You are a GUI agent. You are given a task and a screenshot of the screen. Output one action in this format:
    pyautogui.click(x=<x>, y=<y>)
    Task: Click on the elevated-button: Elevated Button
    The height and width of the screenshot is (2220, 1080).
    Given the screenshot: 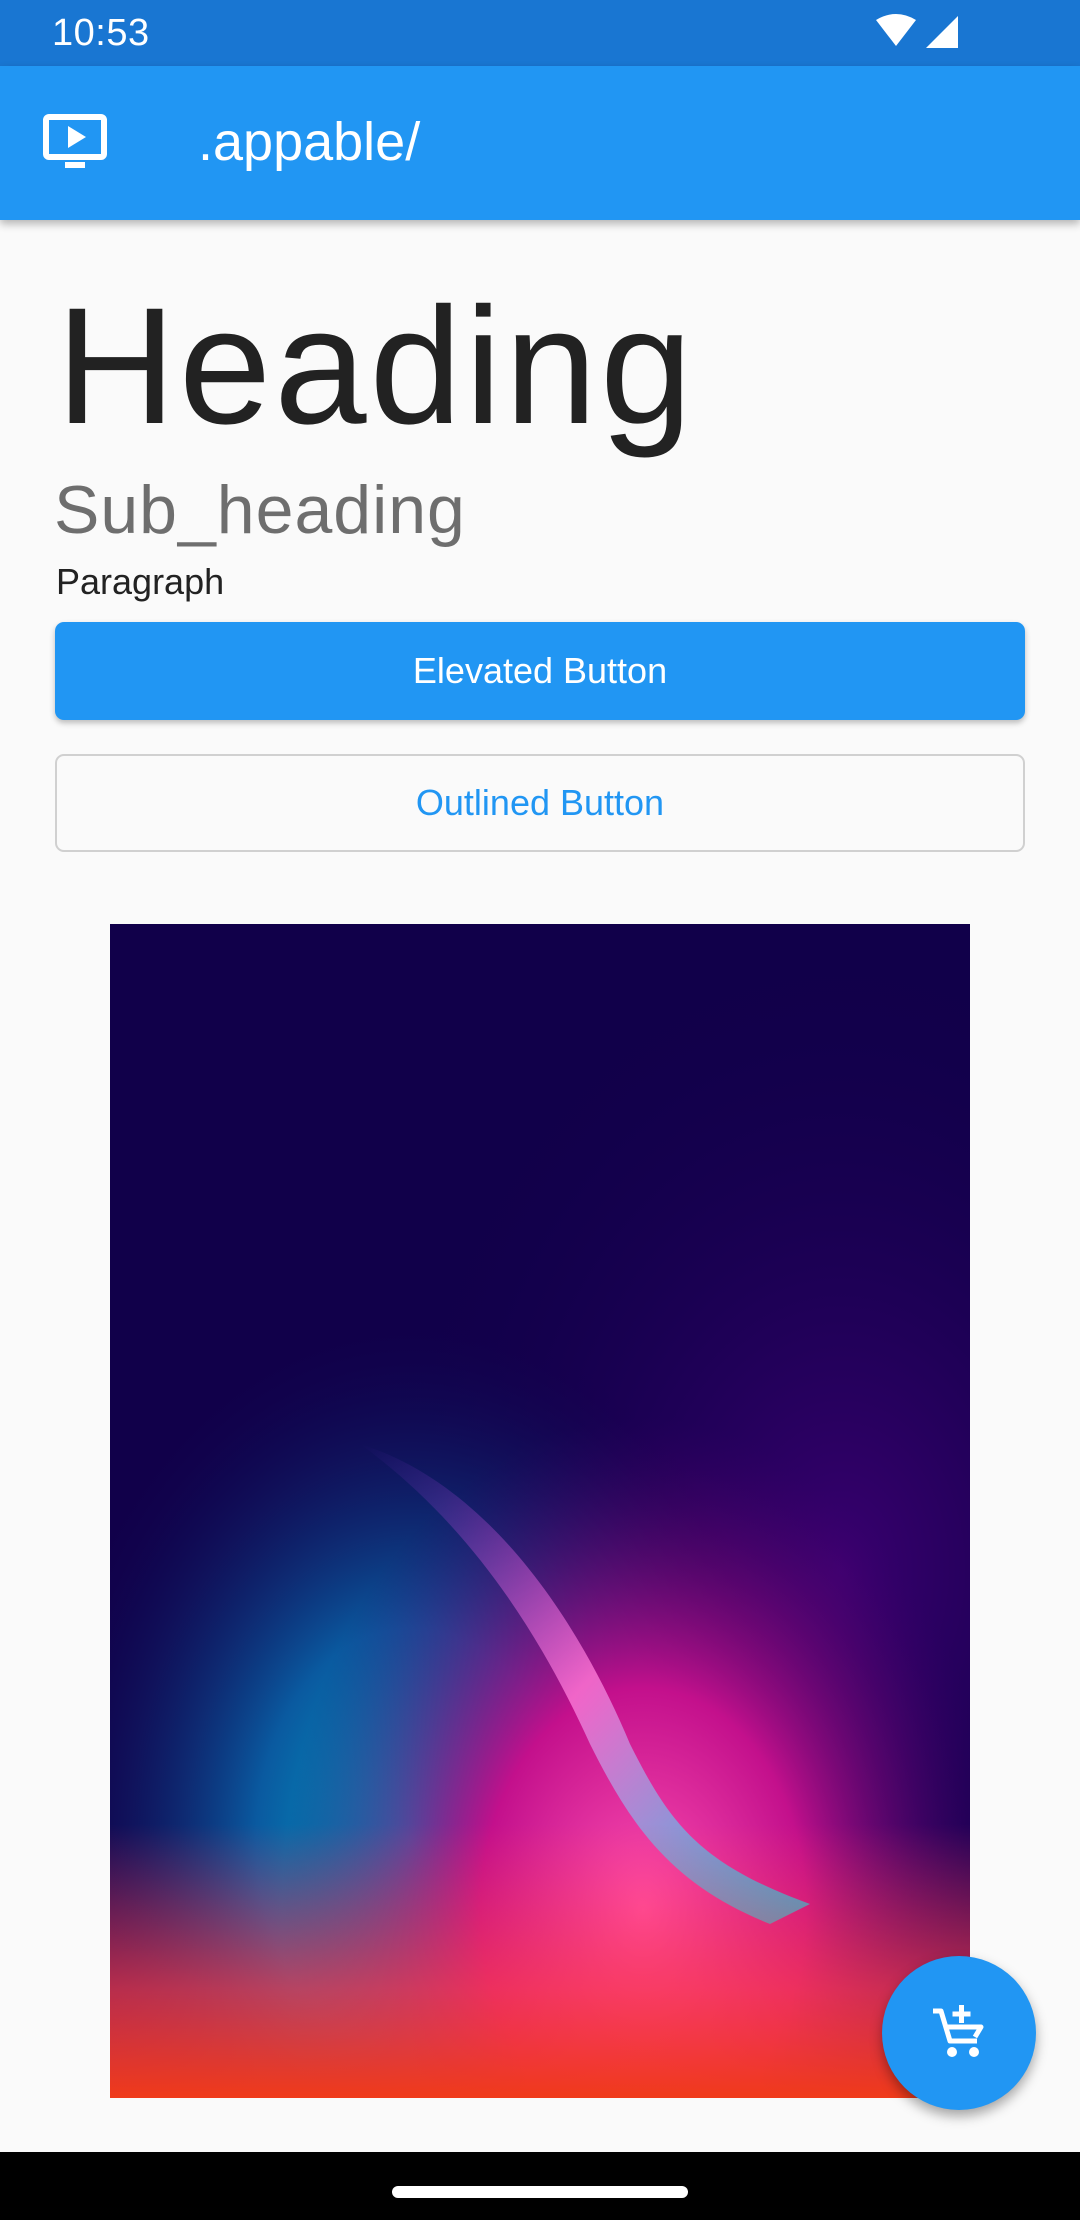 What is the action you would take?
    pyautogui.click(x=540, y=671)
    